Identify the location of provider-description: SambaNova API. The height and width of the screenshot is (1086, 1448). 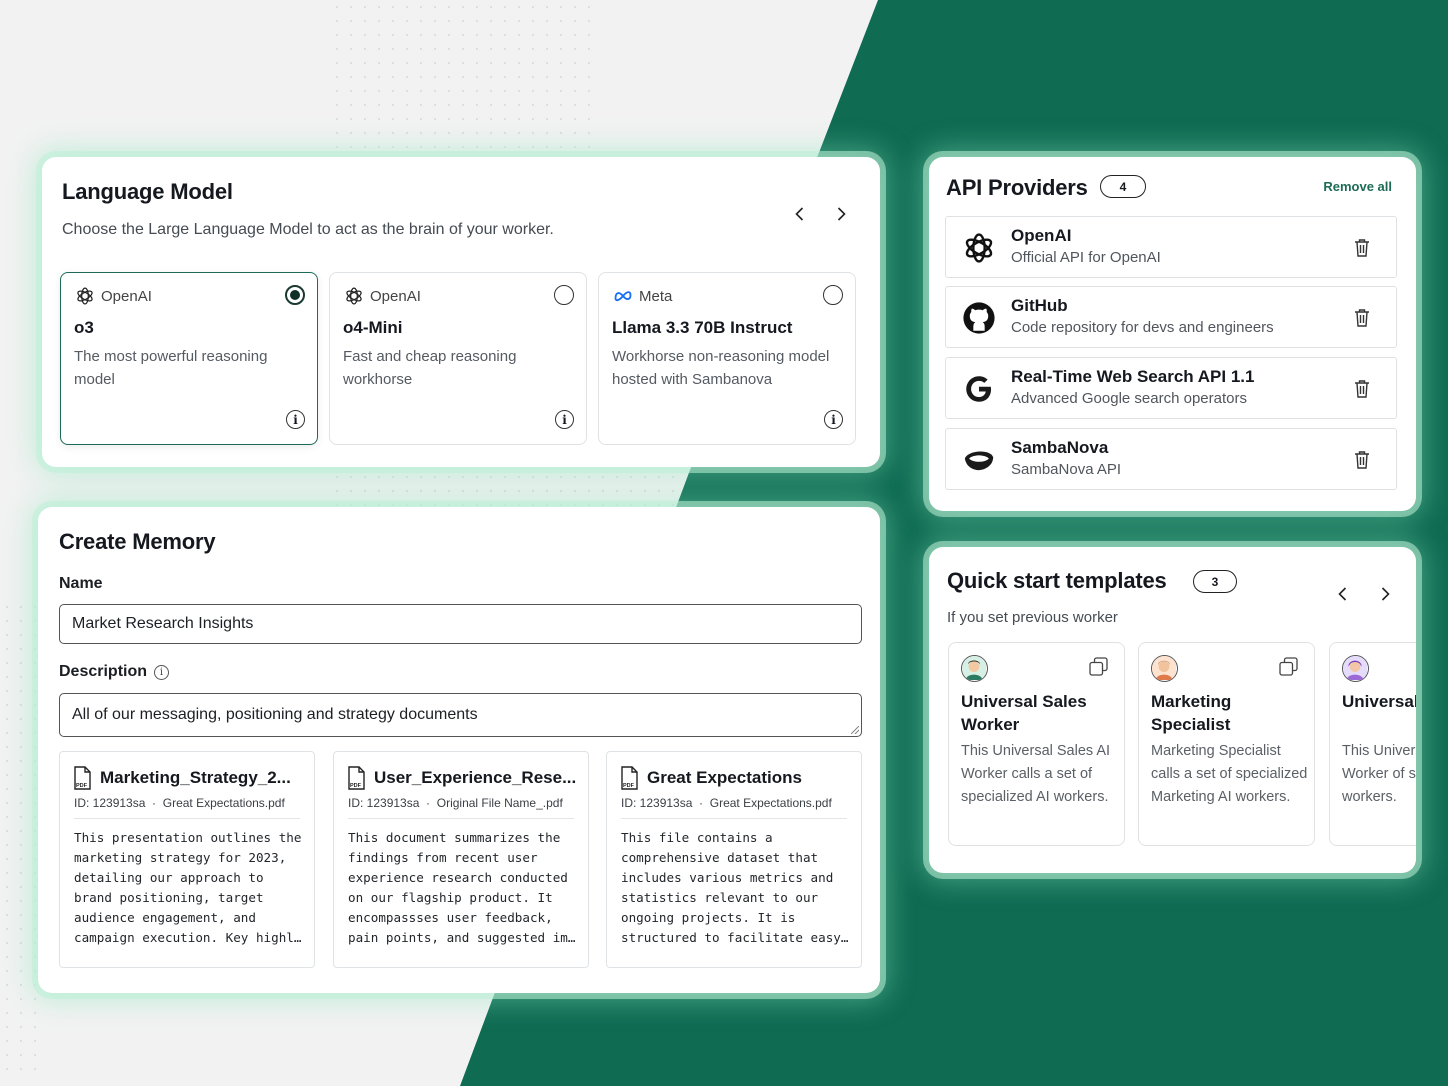
(1066, 469).